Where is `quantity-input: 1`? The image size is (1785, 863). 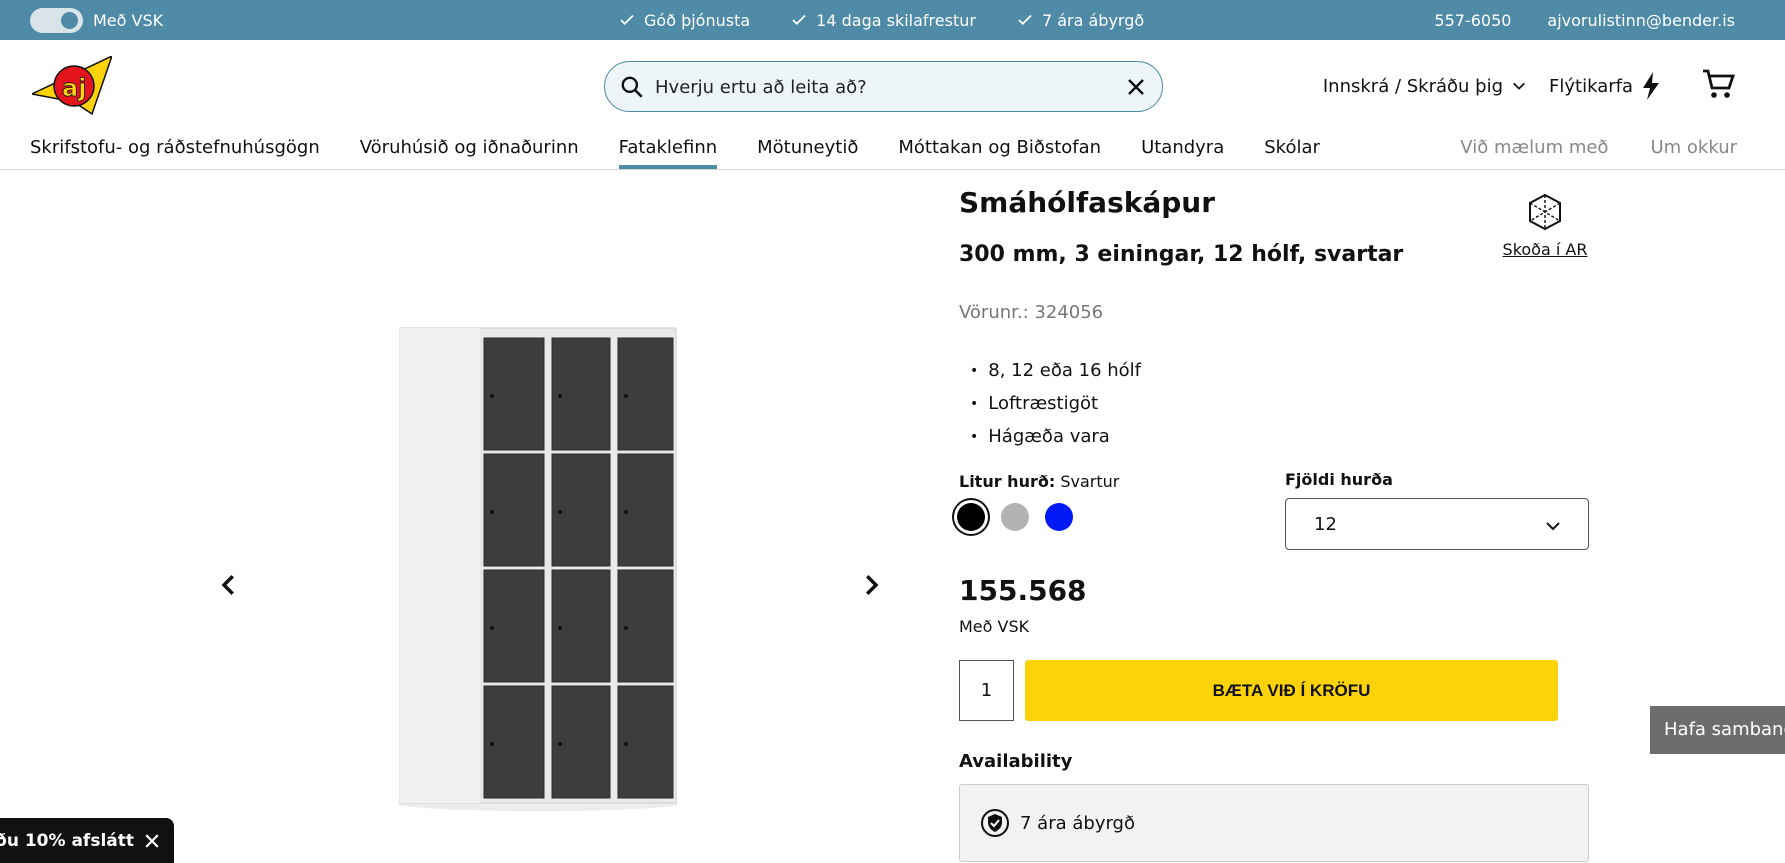
quantity-input: 1 is located at coordinates (986, 690).